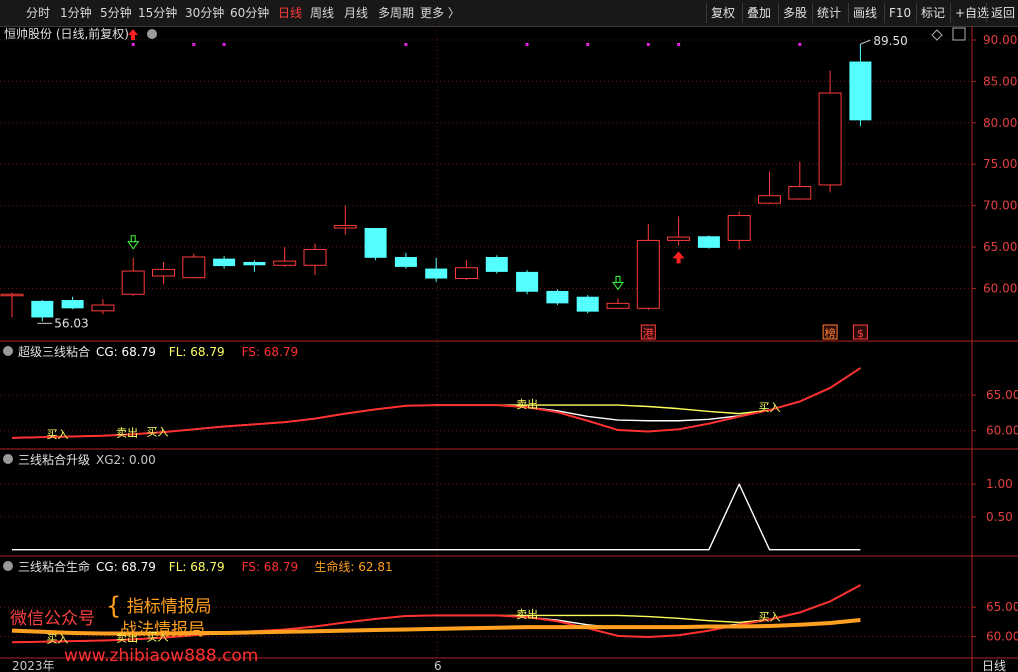 The height and width of the screenshot is (672, 1018). What do you see at coordinates (994, 665) in the screenshot?
I see `period-label: 日线` at bounding box center [994, 665].